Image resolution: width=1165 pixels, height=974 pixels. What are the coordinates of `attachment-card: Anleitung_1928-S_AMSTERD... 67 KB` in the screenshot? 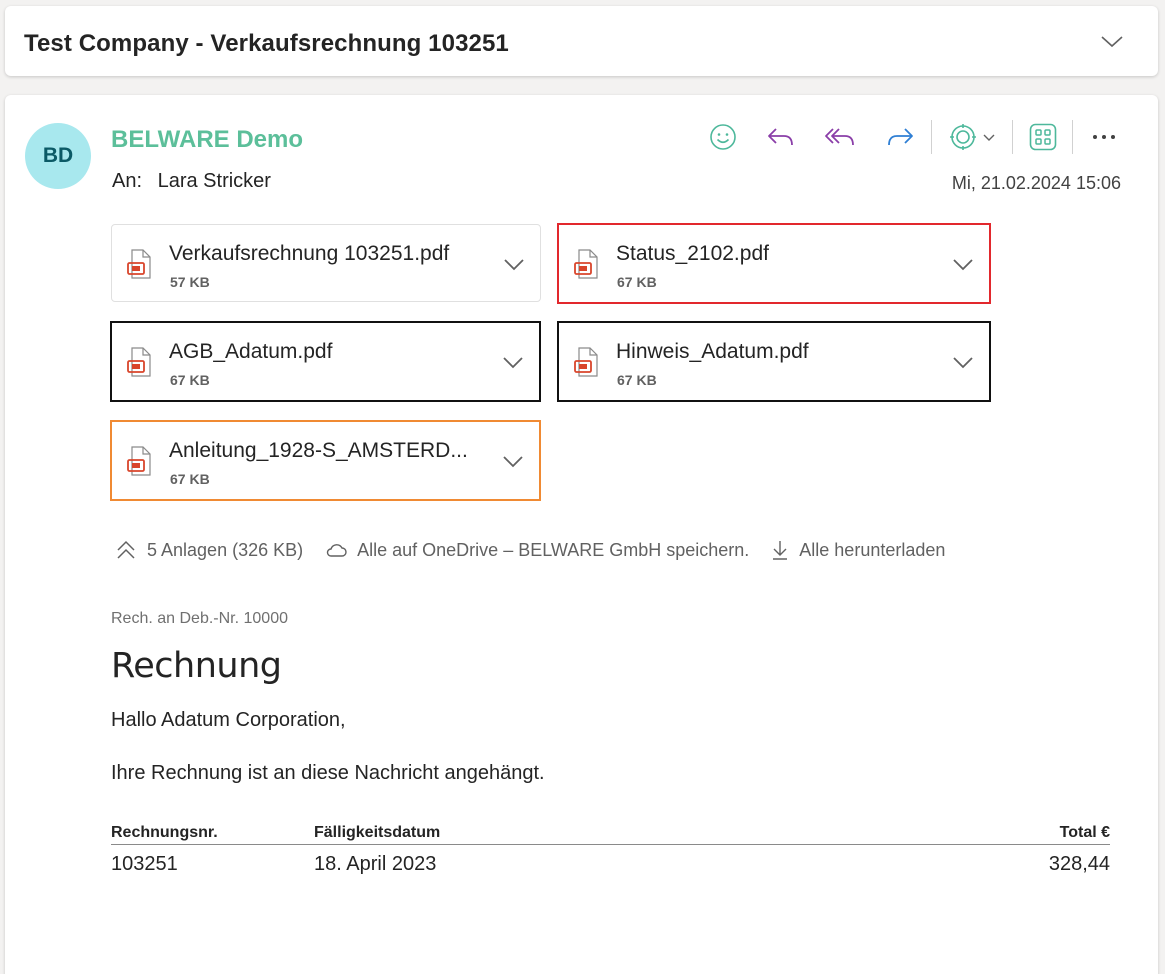 It's located at (325, 460).